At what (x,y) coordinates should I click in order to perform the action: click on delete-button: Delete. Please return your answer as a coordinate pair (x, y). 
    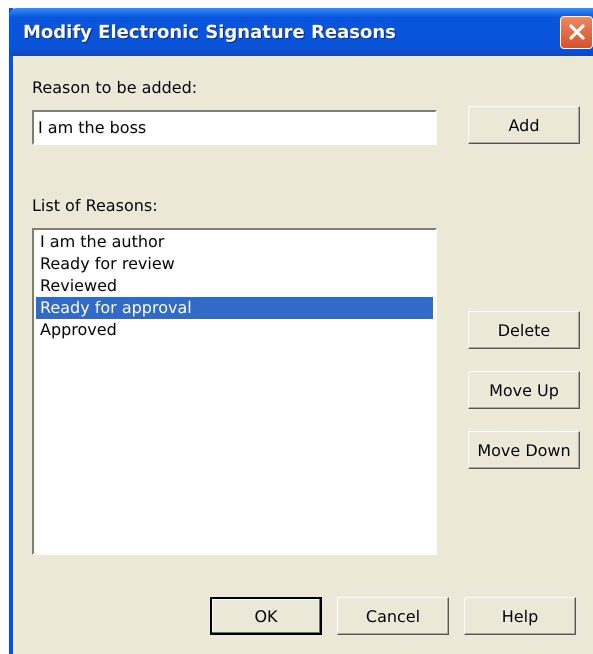
    Looking at the image, I should click on (524, 330).